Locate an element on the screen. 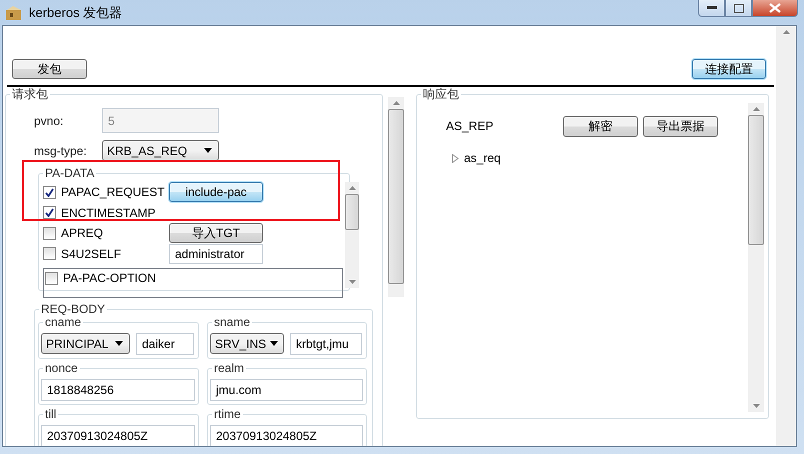  connection-config-button: 连接配置 is located at coordinates (729, 69).